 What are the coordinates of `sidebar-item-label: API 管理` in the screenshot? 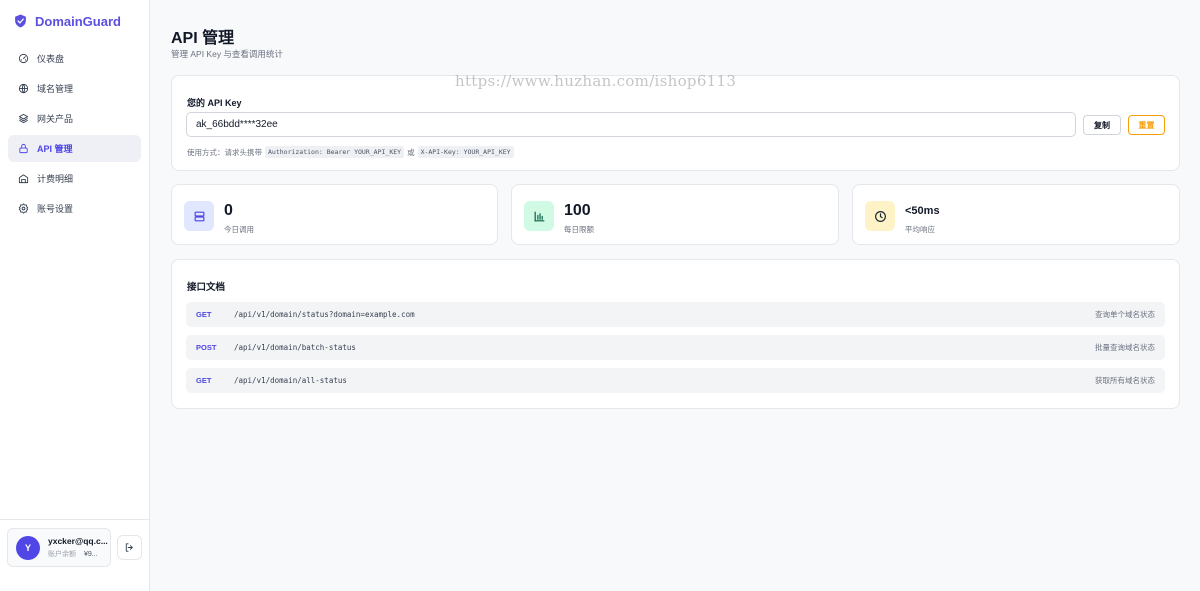 It's located at (55, 149).